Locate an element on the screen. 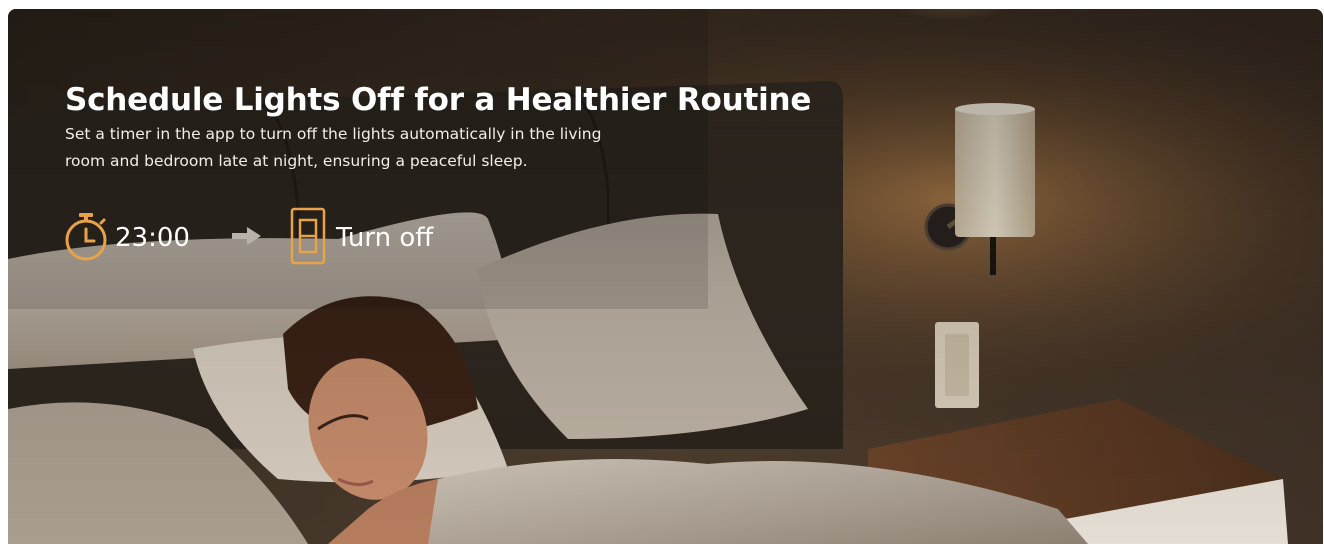  schedule-time: 23:00 is located at coordinates (152, 238).